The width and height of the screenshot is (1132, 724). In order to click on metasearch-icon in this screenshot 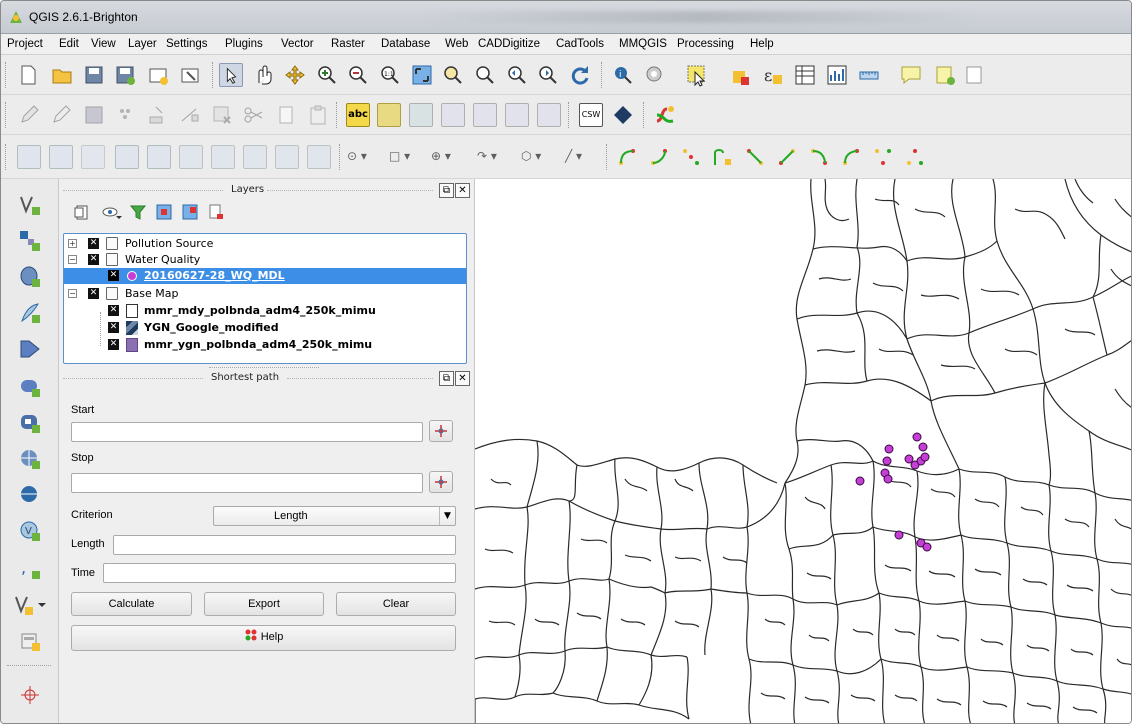, I will do `click(623, 115)`.